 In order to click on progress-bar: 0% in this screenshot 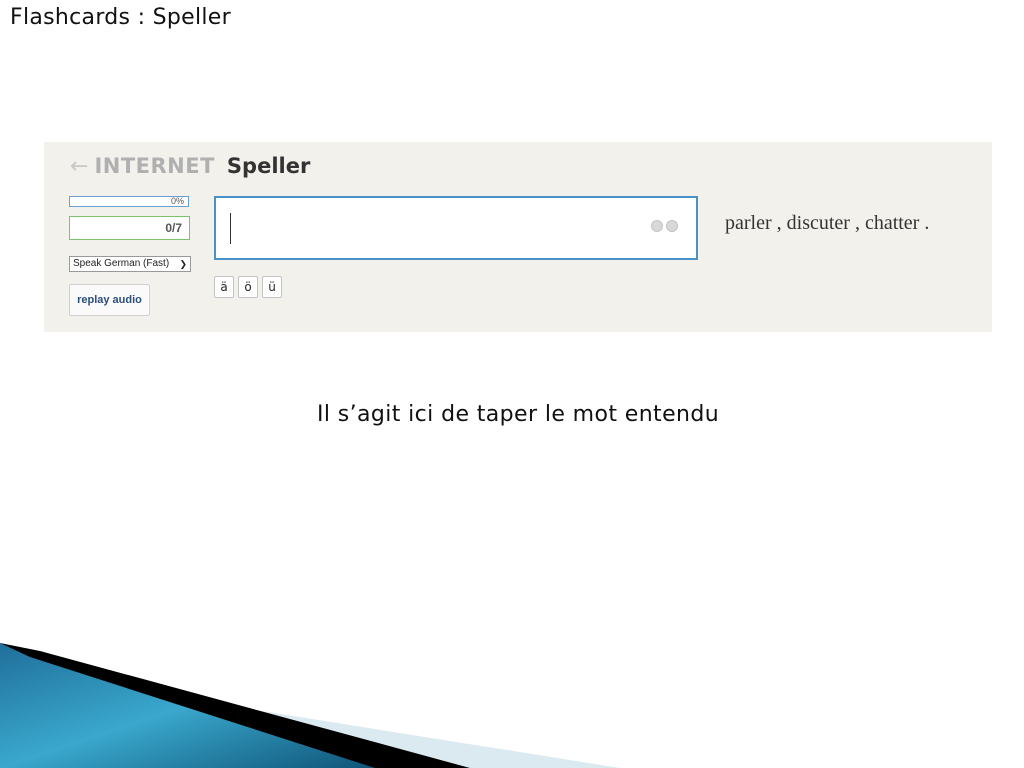, I will do `click(129, 201)`.